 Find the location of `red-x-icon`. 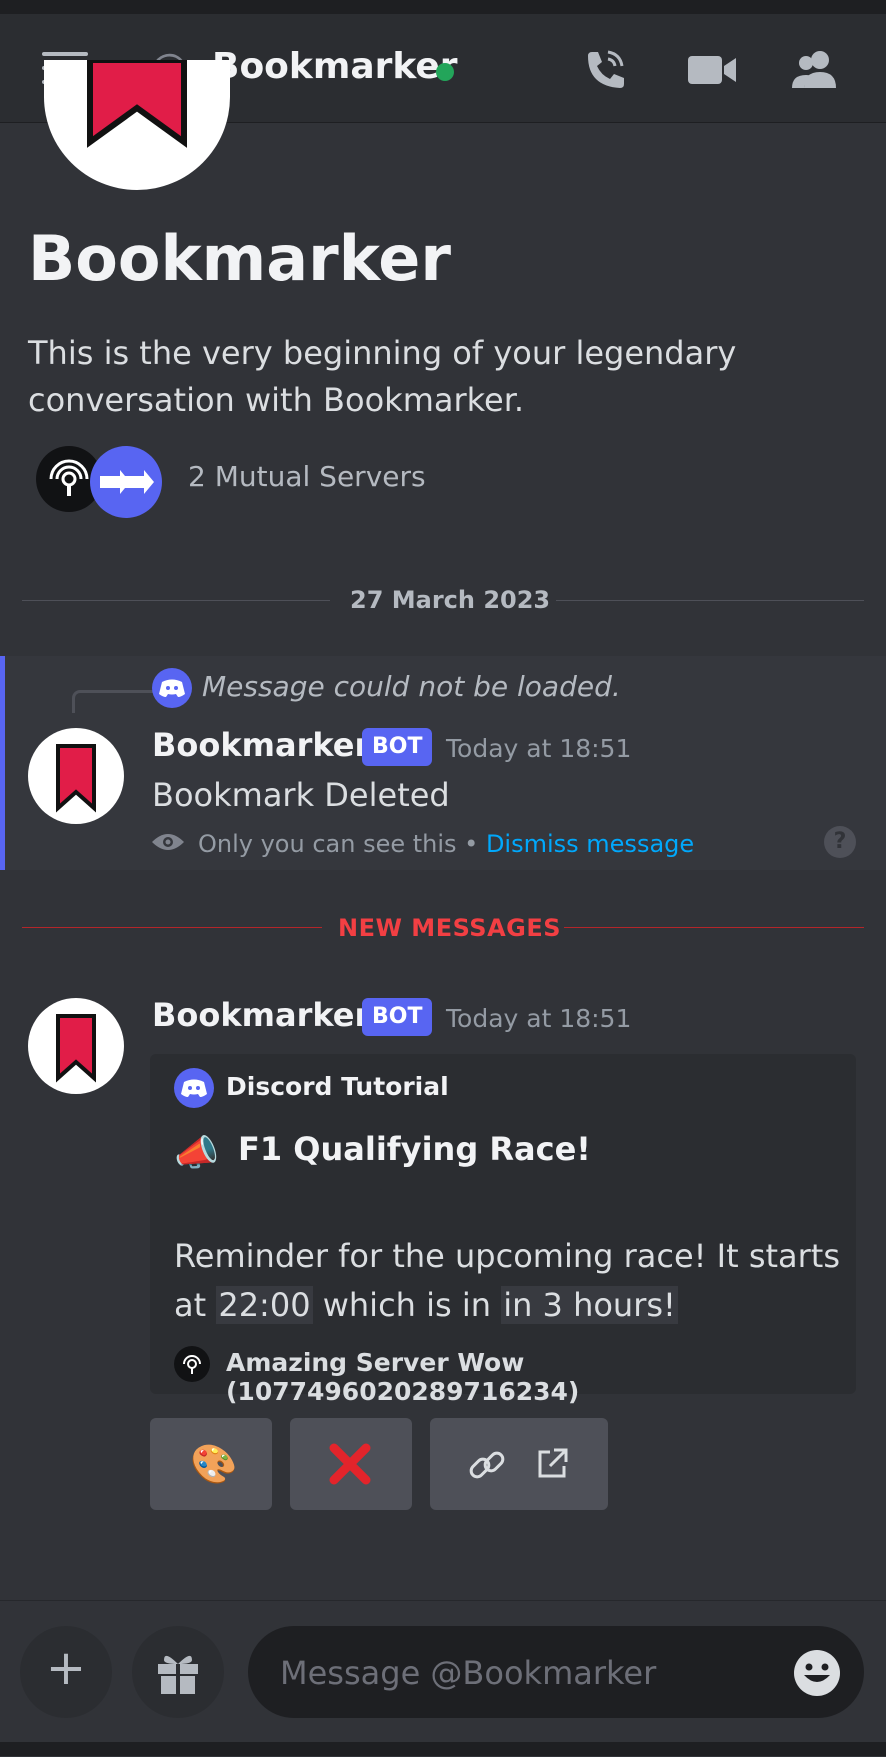

red-x-icon is located at coordinates (350, 1464).